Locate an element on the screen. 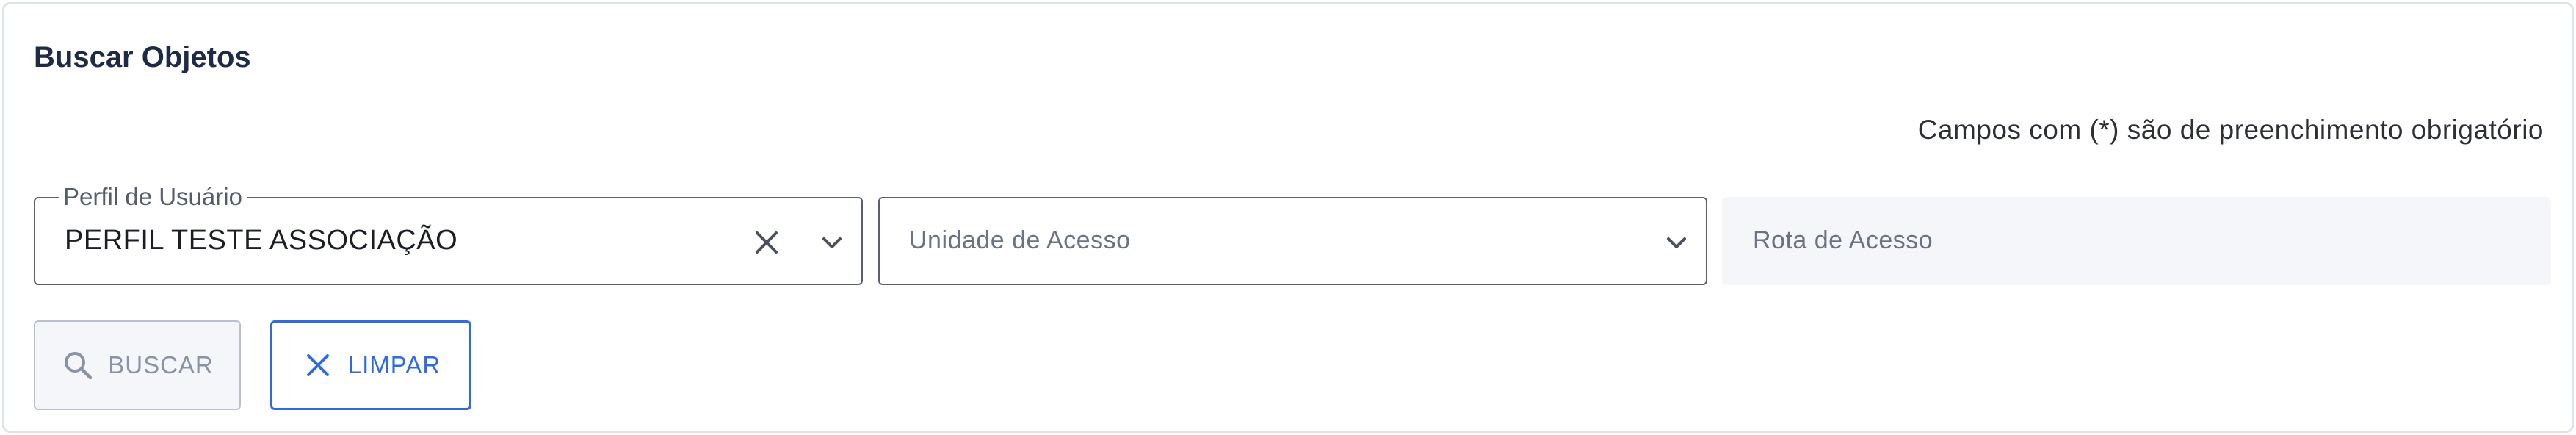 Image resolution: width=2576 pixels, height=435 pixels. clear-button: LIMPAR is located at coordinates (370, 365).